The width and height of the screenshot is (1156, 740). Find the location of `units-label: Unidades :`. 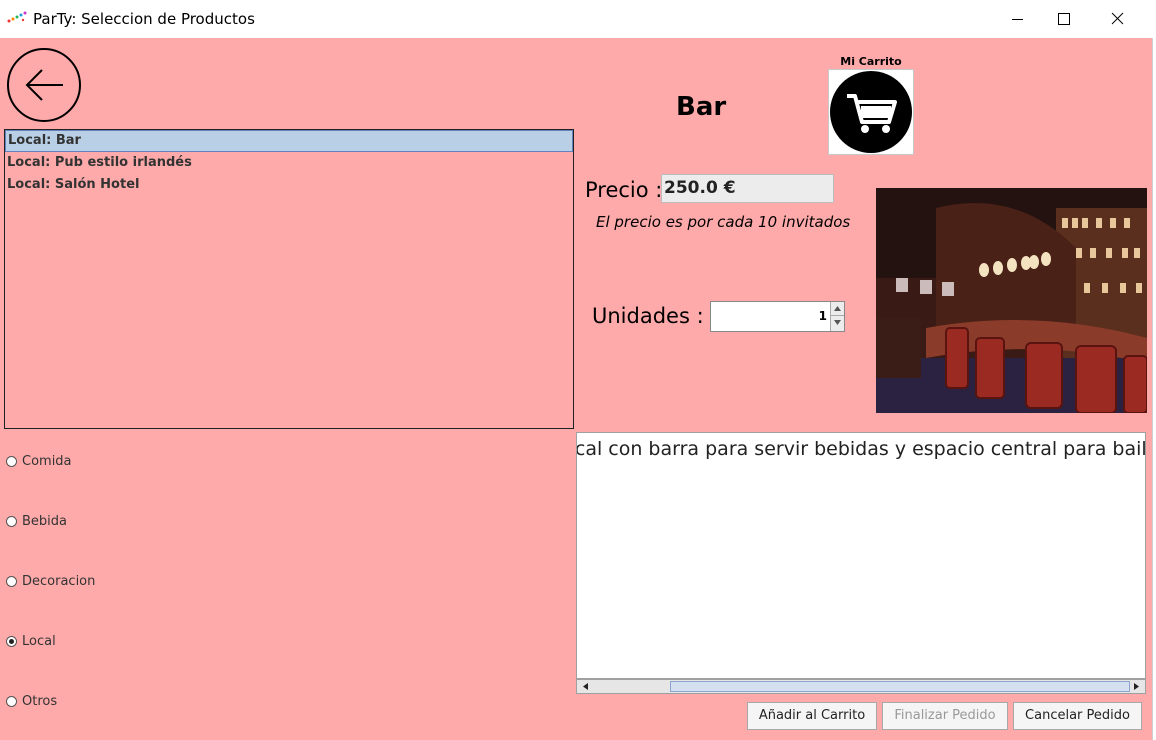

units-label: Unidades : is located at coordinates (648, 316).